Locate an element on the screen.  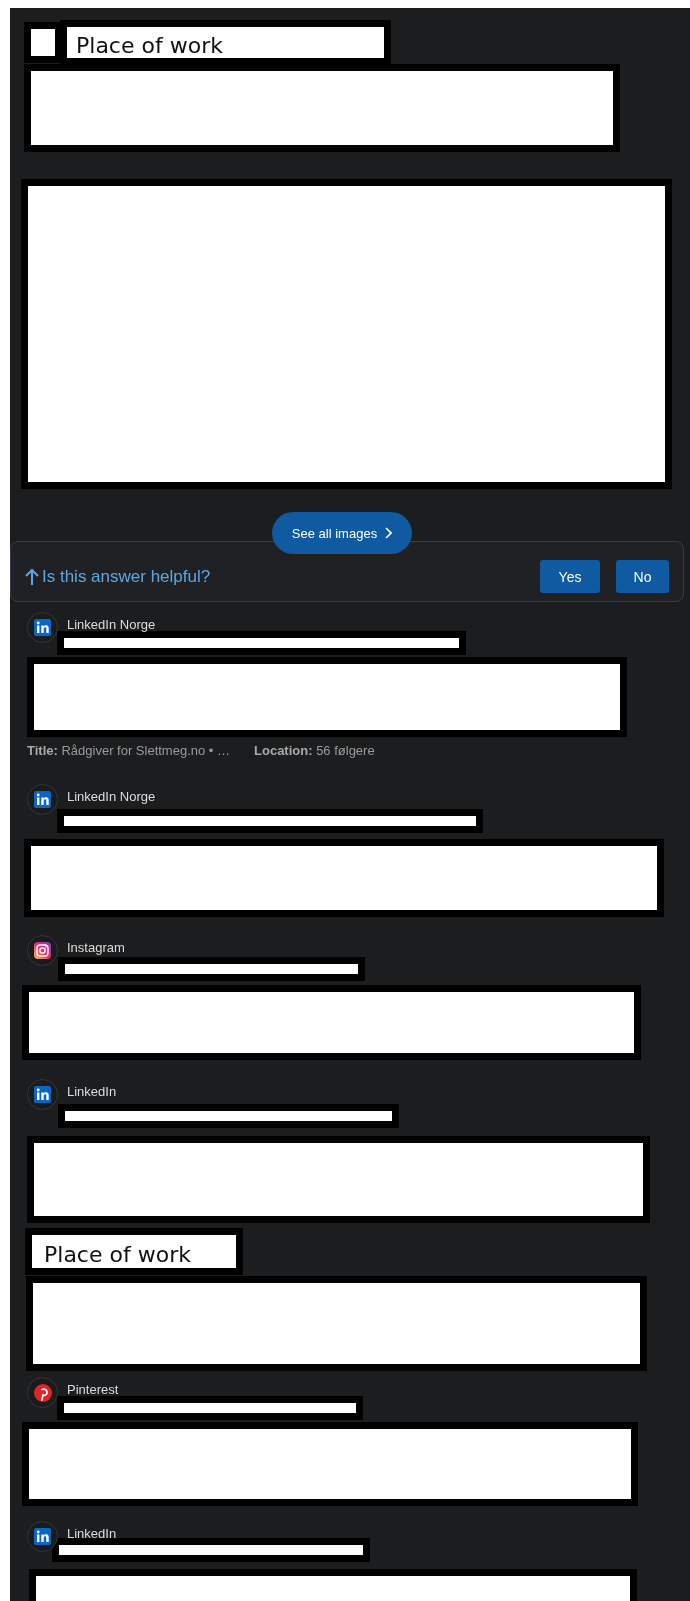
see-all-images-button: See all images is located at coordinates (342, 533).